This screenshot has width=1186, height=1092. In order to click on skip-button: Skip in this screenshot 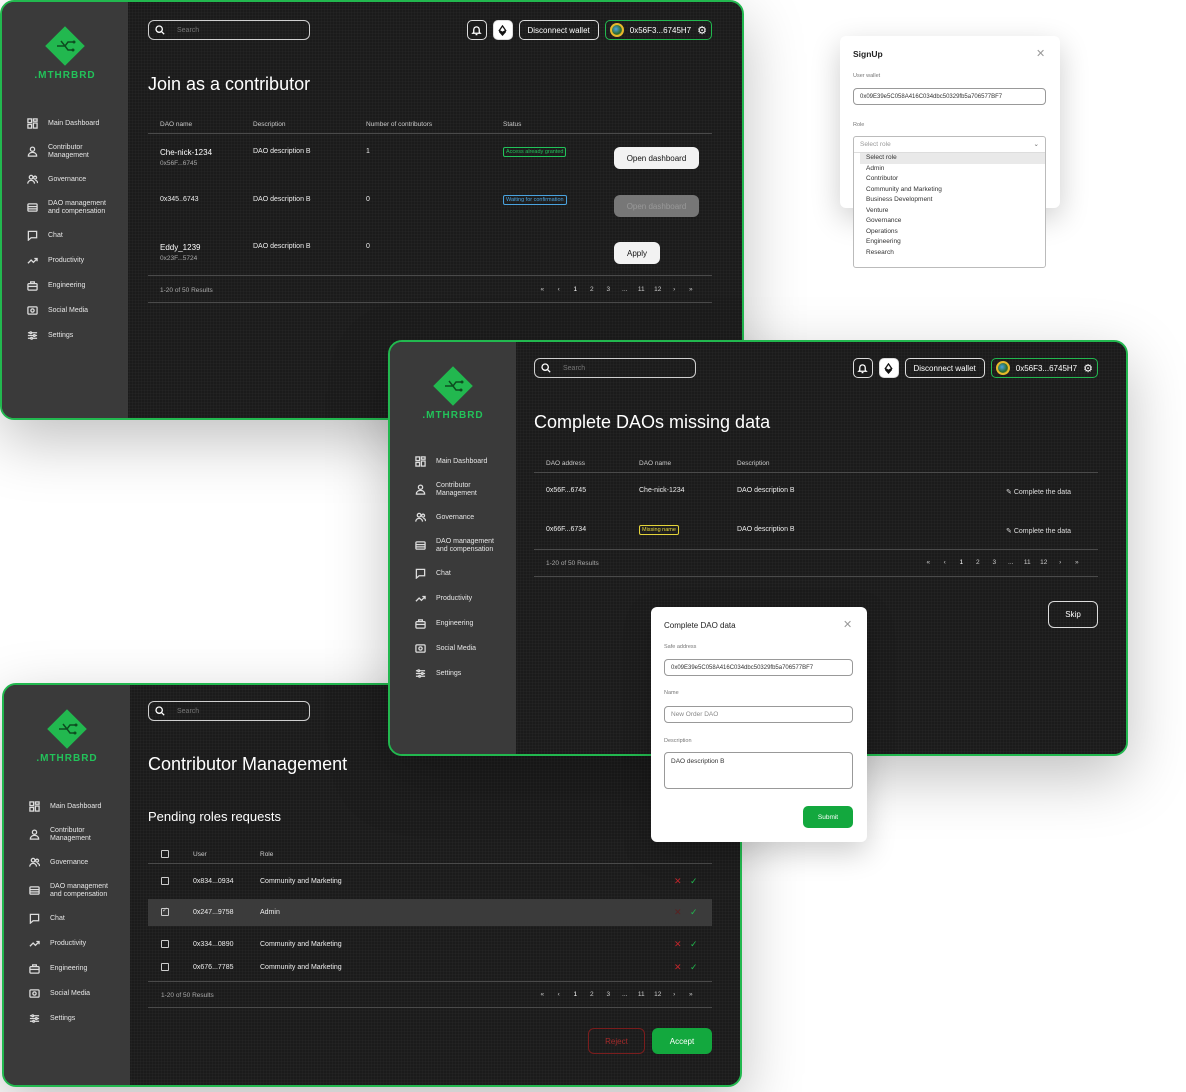, I will do `click(1073, 614)`.